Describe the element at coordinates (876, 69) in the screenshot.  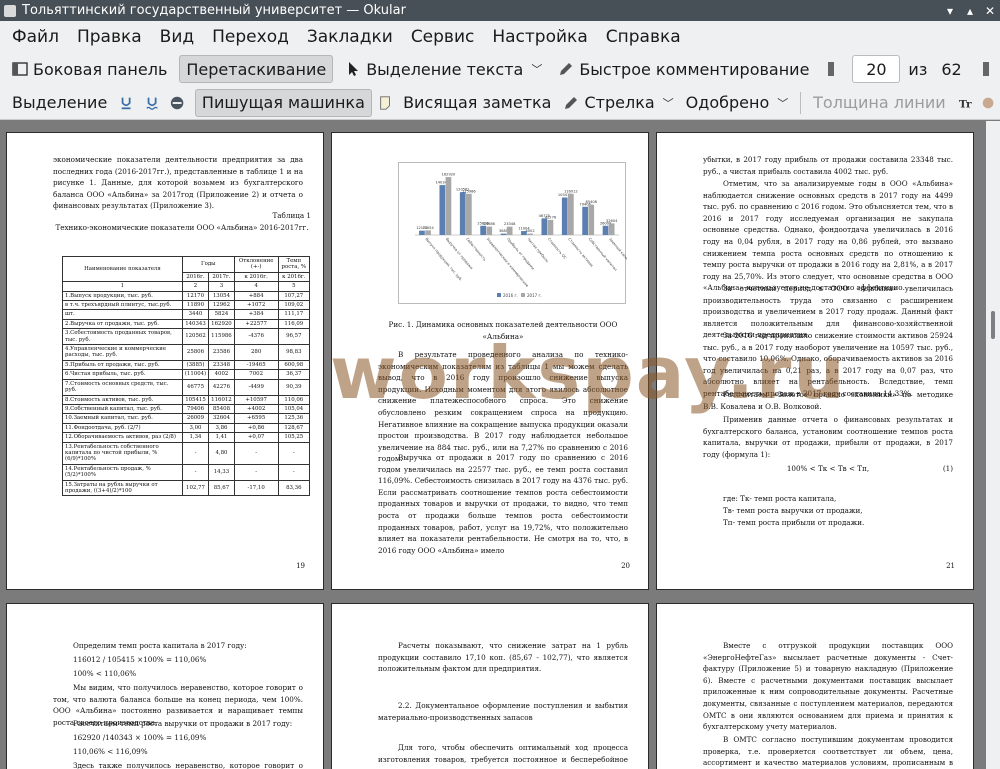
I see `page-number-input: 20` at that location.